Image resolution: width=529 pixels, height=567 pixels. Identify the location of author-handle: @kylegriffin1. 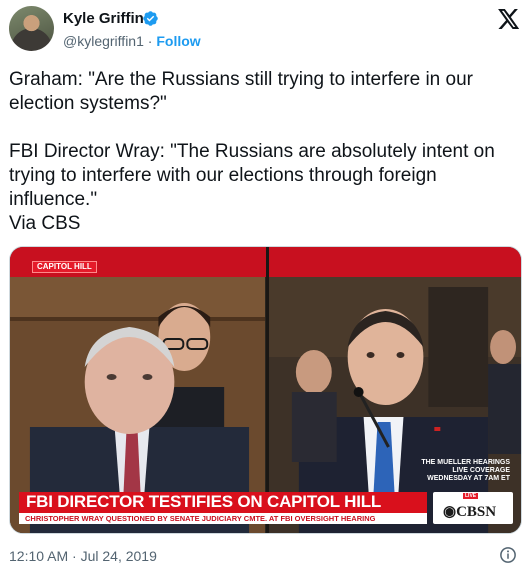
(103, 41).